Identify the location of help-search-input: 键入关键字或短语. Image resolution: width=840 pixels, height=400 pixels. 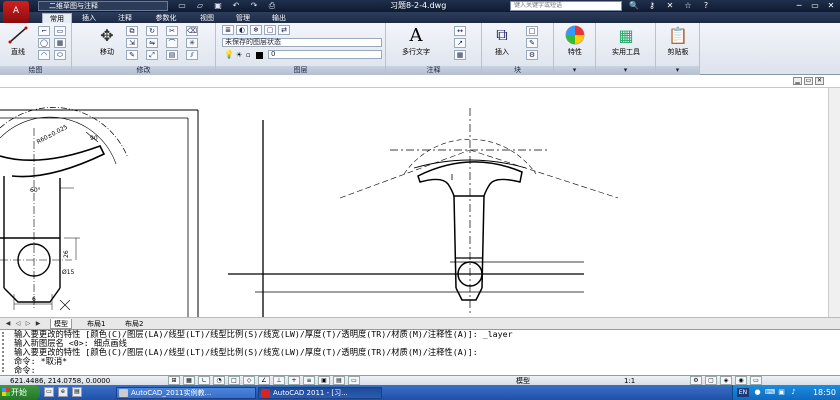
(566, 6).